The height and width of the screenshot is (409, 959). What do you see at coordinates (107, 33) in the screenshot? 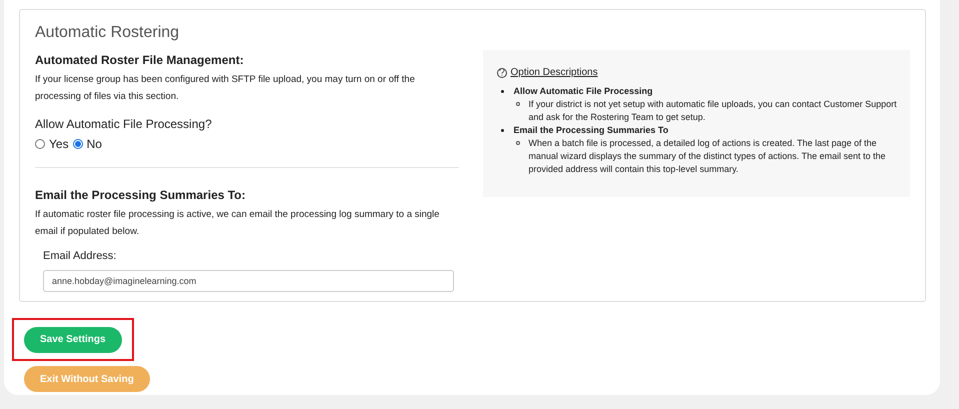
I see `section-title: Automatic Rostering` at bounding box center [107, 33].